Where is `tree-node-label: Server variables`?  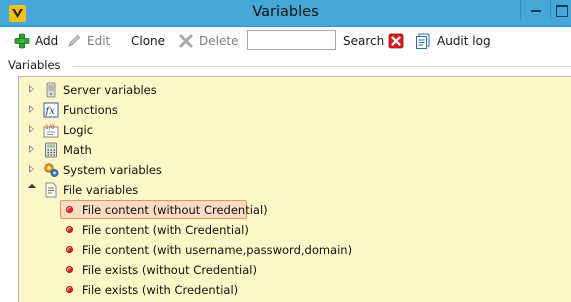
tree-node-label: Server variables is located at coordinates (110, 90).